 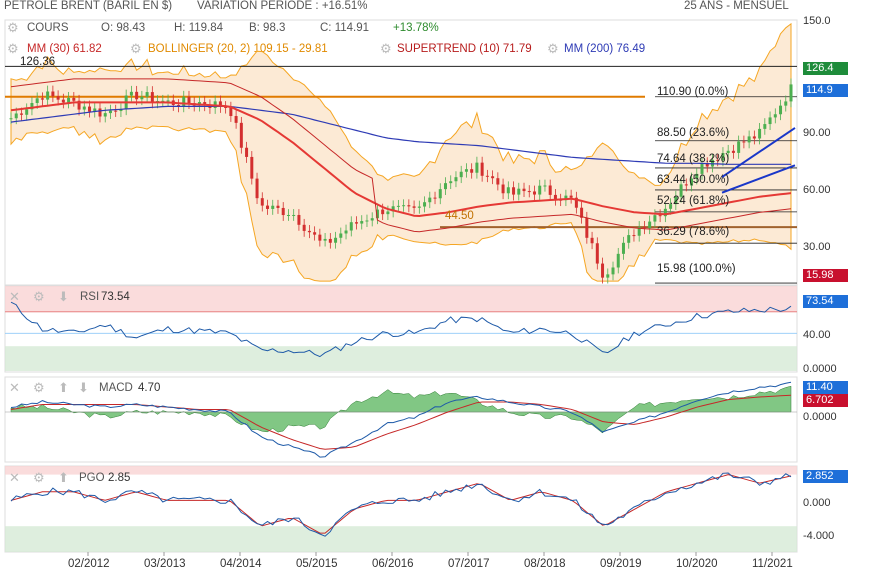 What do you see at coordinates (820, 417) in the screenshot?
I see `macd-tick: 0.0000` at bounding box center [820, 417].